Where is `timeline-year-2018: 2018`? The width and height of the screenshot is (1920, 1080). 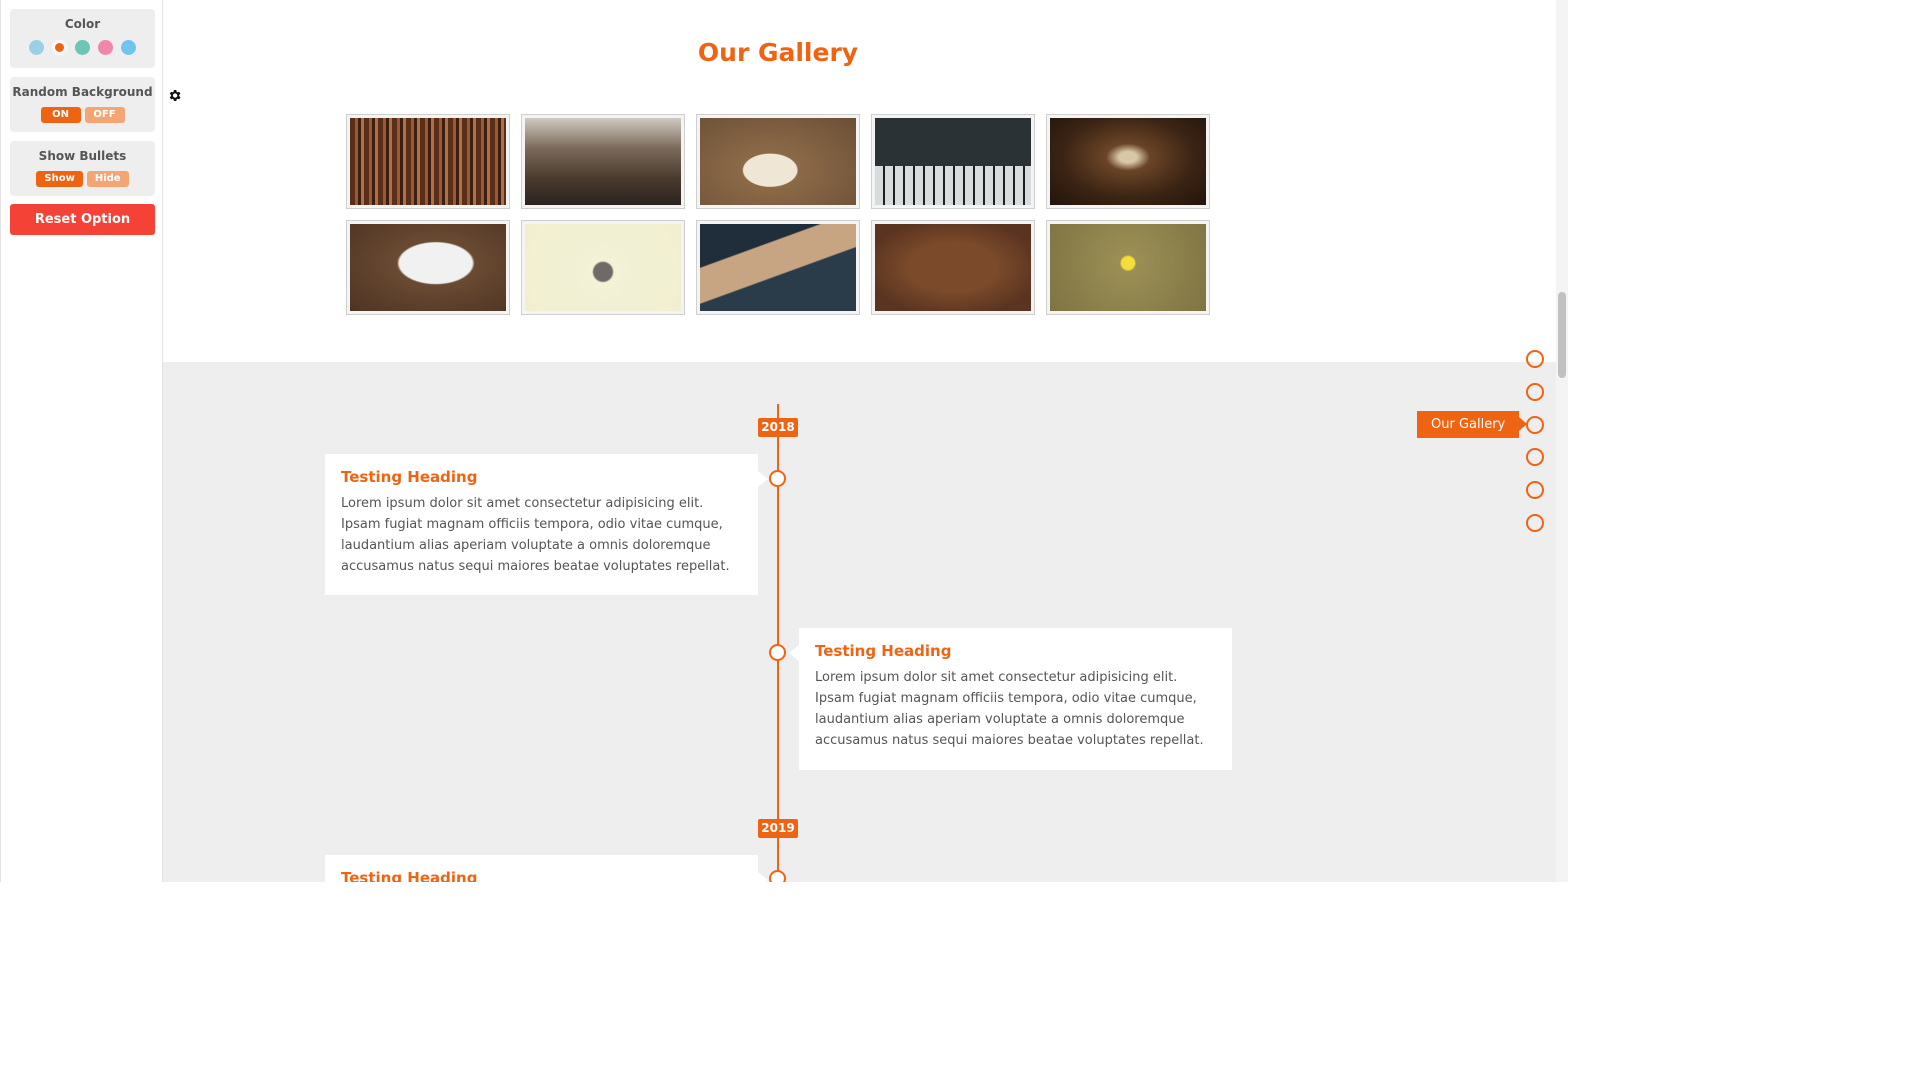
timeline-year-2018: 2018 is located at coordinates (778, 427).